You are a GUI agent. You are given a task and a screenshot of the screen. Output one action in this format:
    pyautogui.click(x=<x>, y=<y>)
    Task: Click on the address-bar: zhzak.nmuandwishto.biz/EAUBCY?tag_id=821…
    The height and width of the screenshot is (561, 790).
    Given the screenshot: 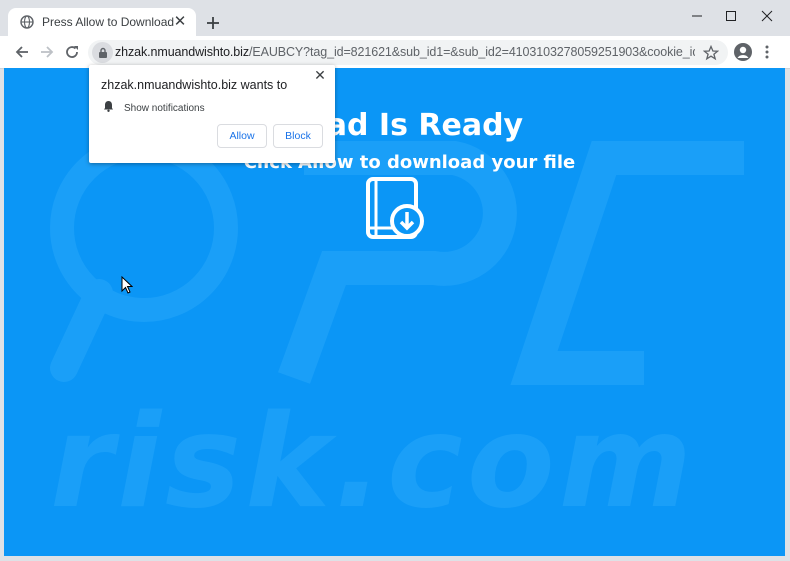 What is the action you would take?
    pyautogui.click(x=408, y=52)
    